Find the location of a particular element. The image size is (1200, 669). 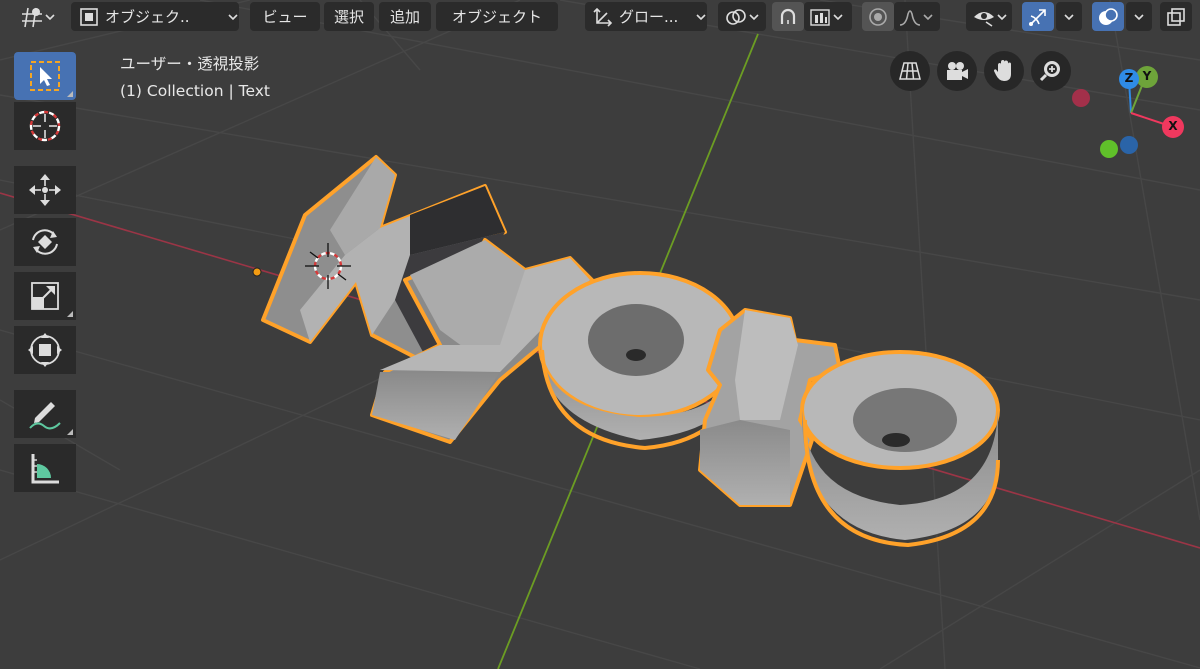

transform-tool is located at coordinates (45, 350).